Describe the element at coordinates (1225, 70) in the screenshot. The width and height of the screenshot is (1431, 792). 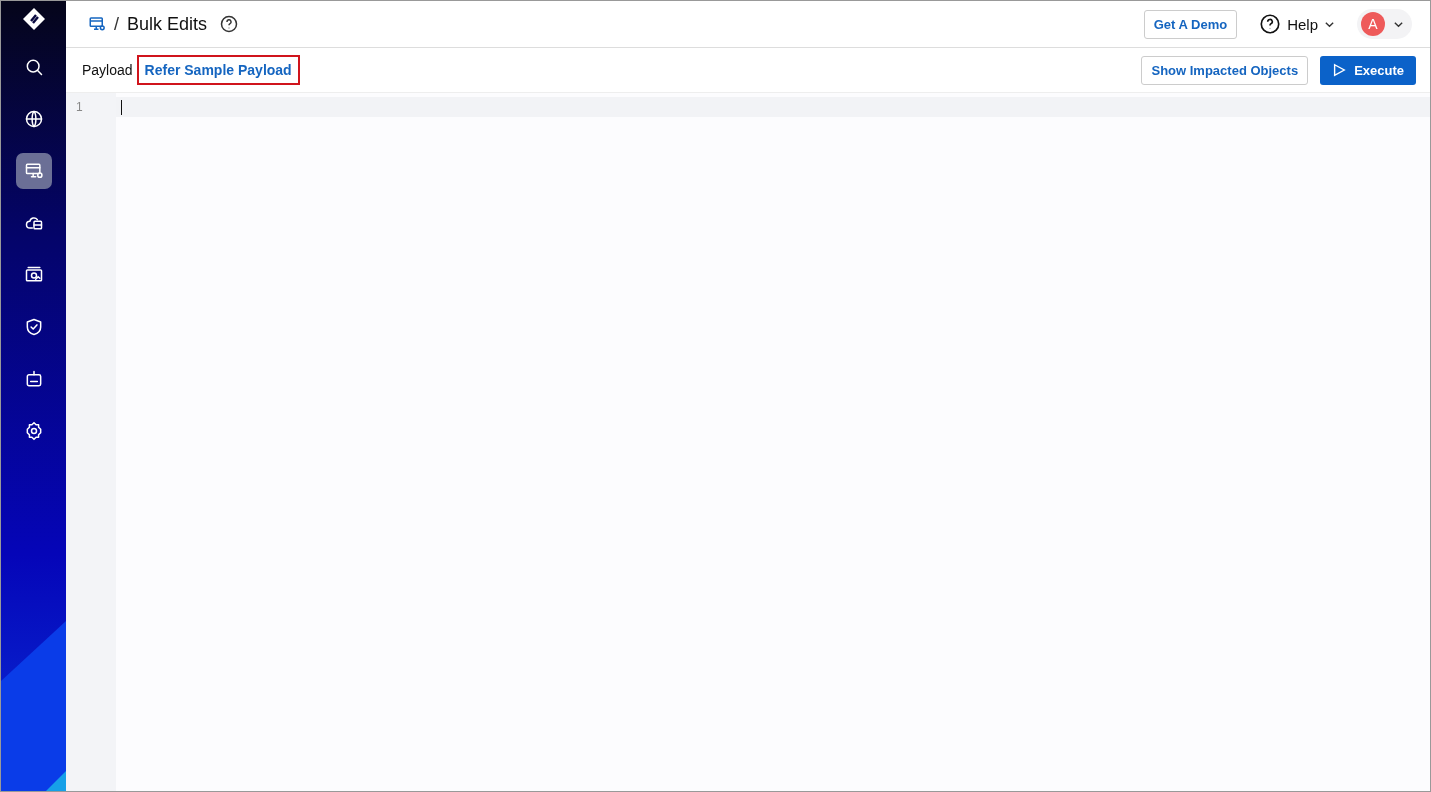
I see `impacted-objects-button: Show Impacted Objects` at that location.